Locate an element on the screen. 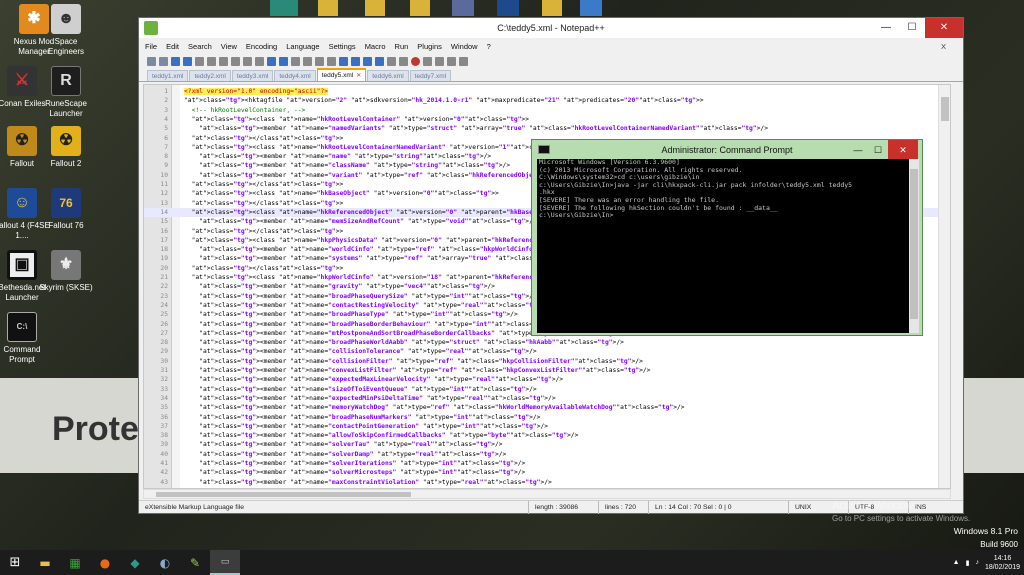 The image size is (1024, 575). function-list-icon is located at coordinates (403, 61).